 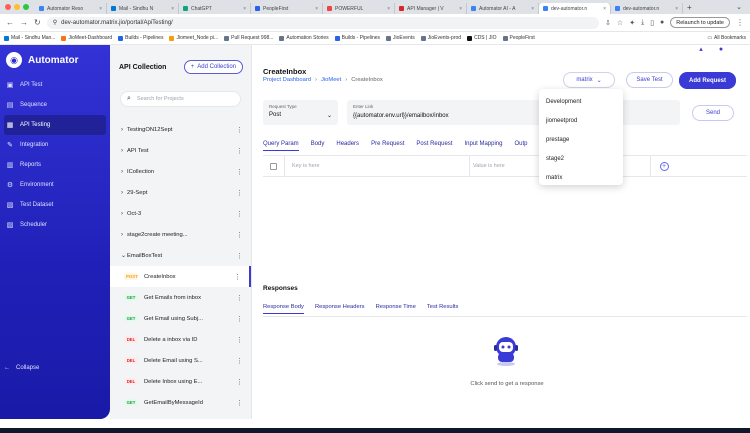 What do you see at coordinates (213, 67) in the screenshot?
I see `add-collection-button: + Add Collection` at bounding box center [213, 67].